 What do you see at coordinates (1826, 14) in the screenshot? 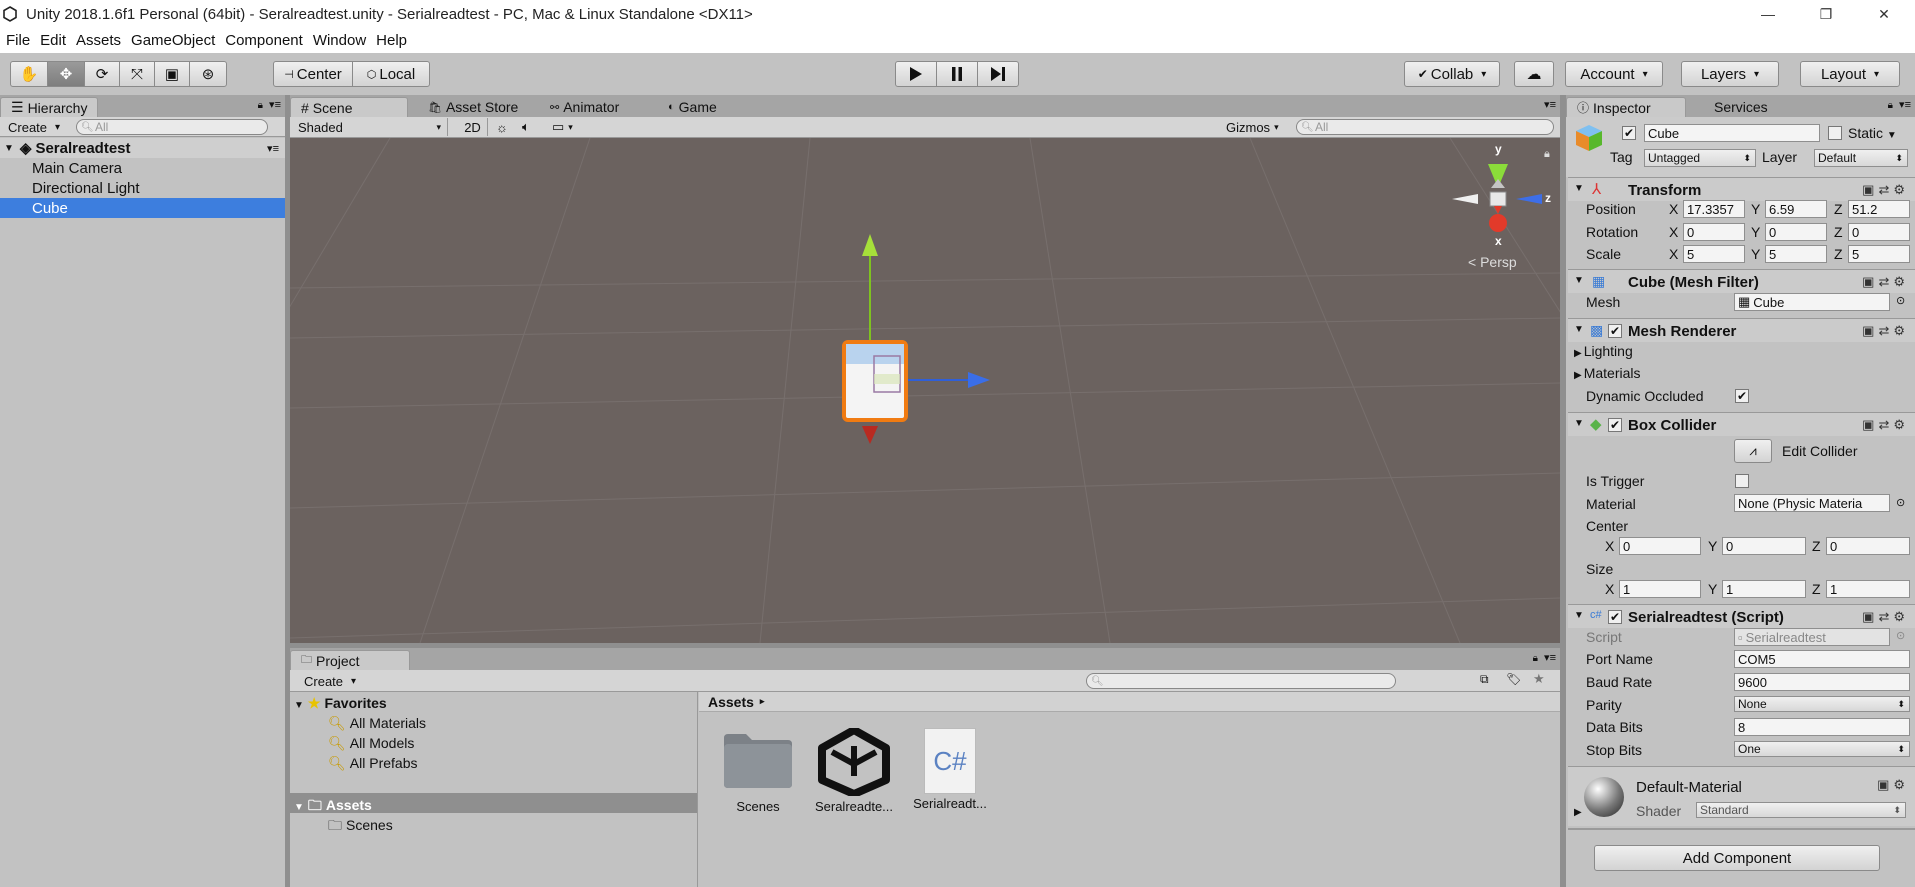
I see `maximize-button: ❐` at bounding box center [1826, 14].